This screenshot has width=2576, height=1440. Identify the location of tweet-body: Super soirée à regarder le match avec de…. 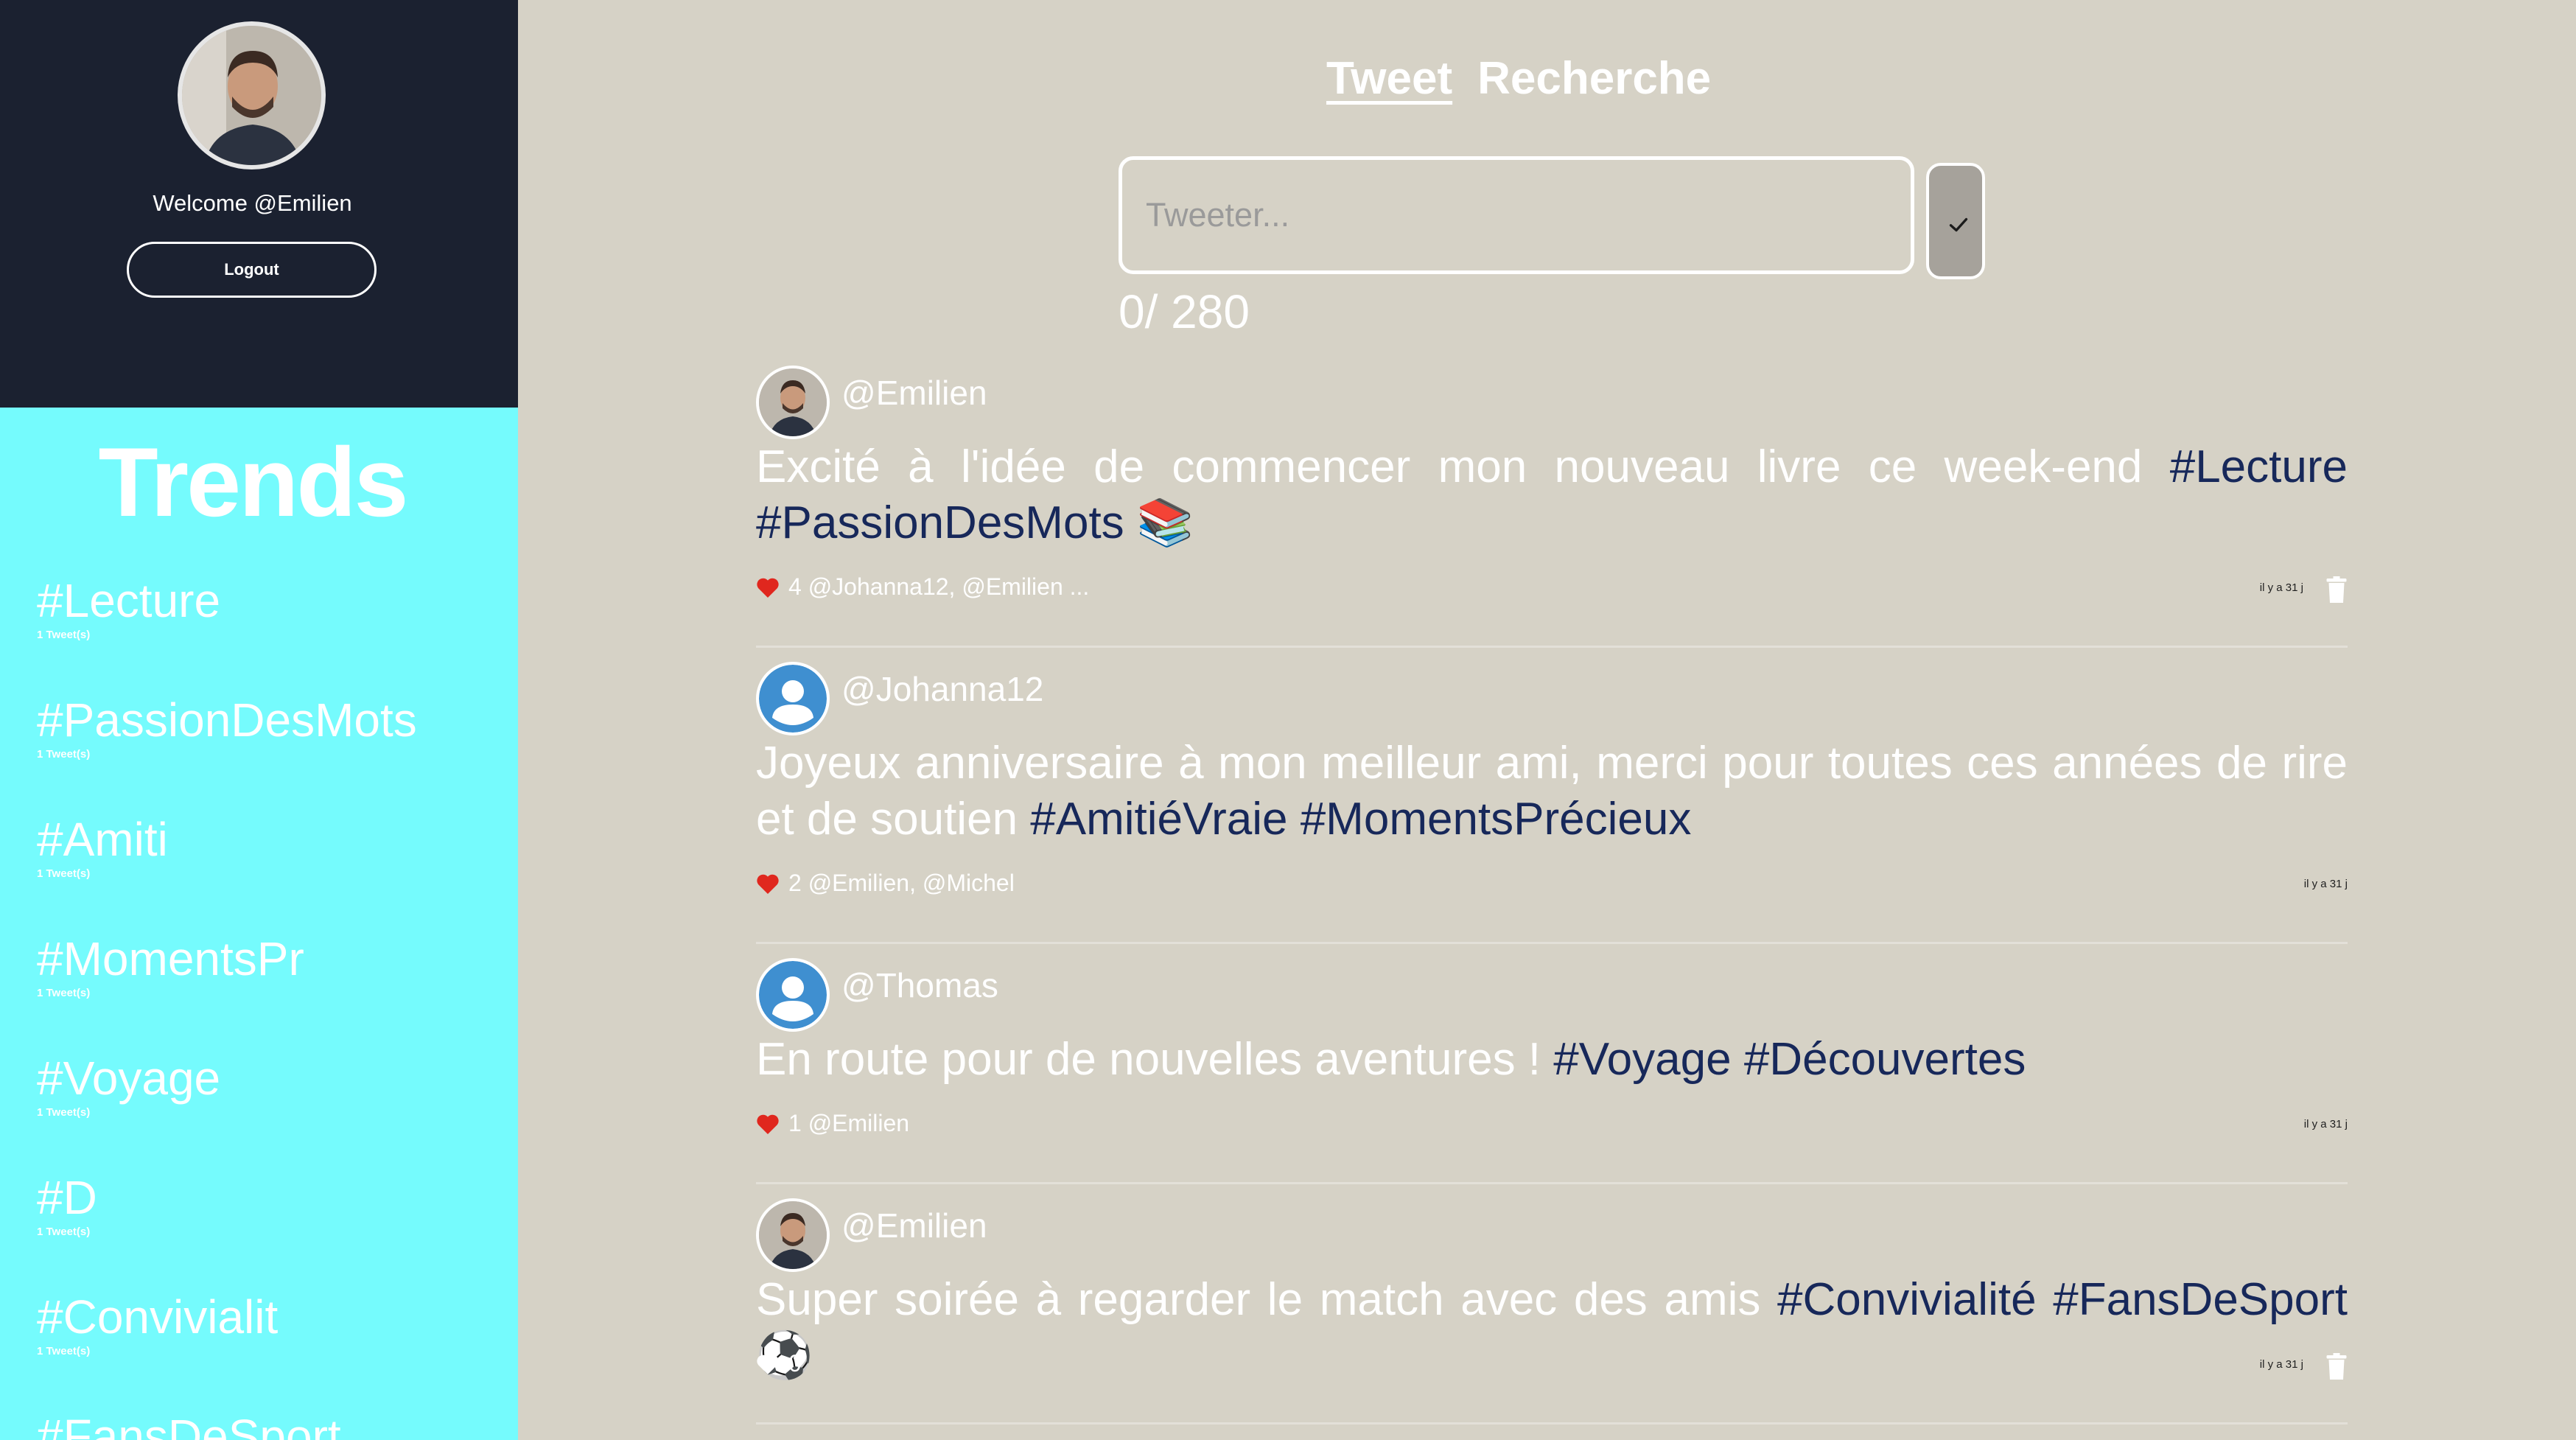
(1267, 1300).